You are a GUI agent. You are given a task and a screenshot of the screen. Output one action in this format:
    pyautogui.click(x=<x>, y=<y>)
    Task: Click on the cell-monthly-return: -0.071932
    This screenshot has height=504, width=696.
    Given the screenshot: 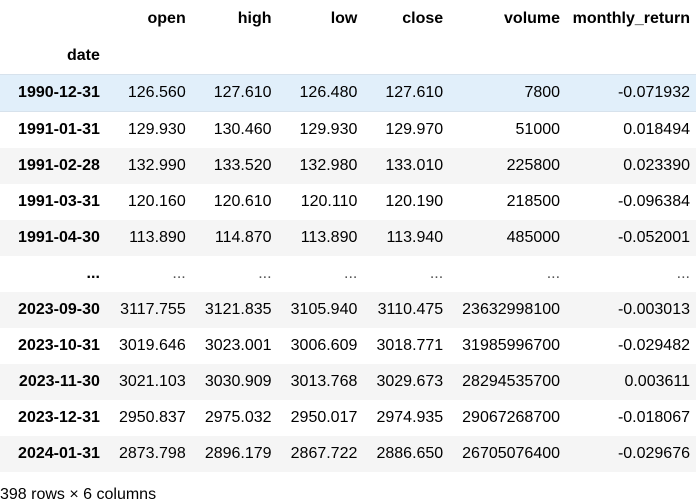 What is the action you would take?
    pyautogui.click(x=628, y=93)
    